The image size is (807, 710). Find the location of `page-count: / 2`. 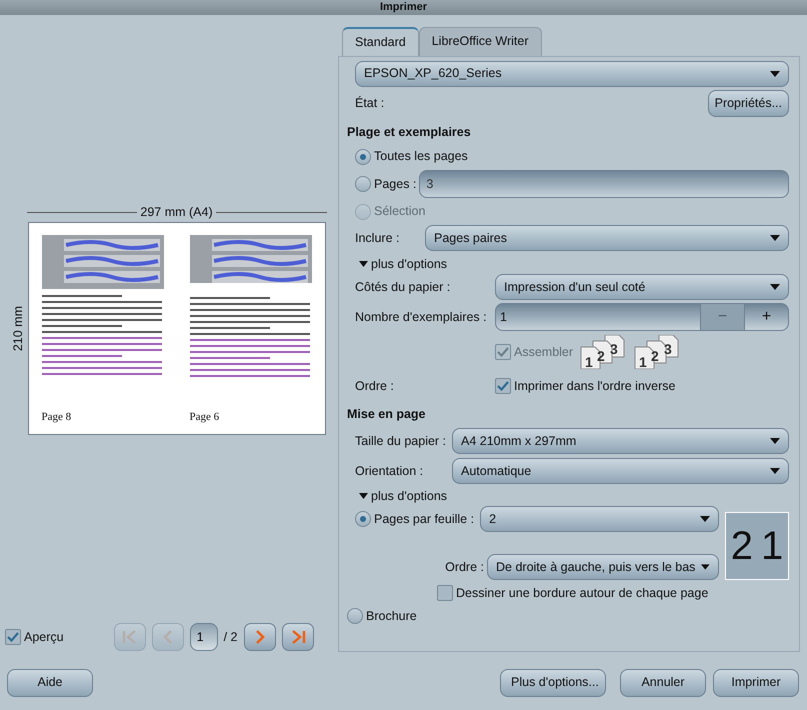

page-count: / 2 is located at coordinates (231, 637).